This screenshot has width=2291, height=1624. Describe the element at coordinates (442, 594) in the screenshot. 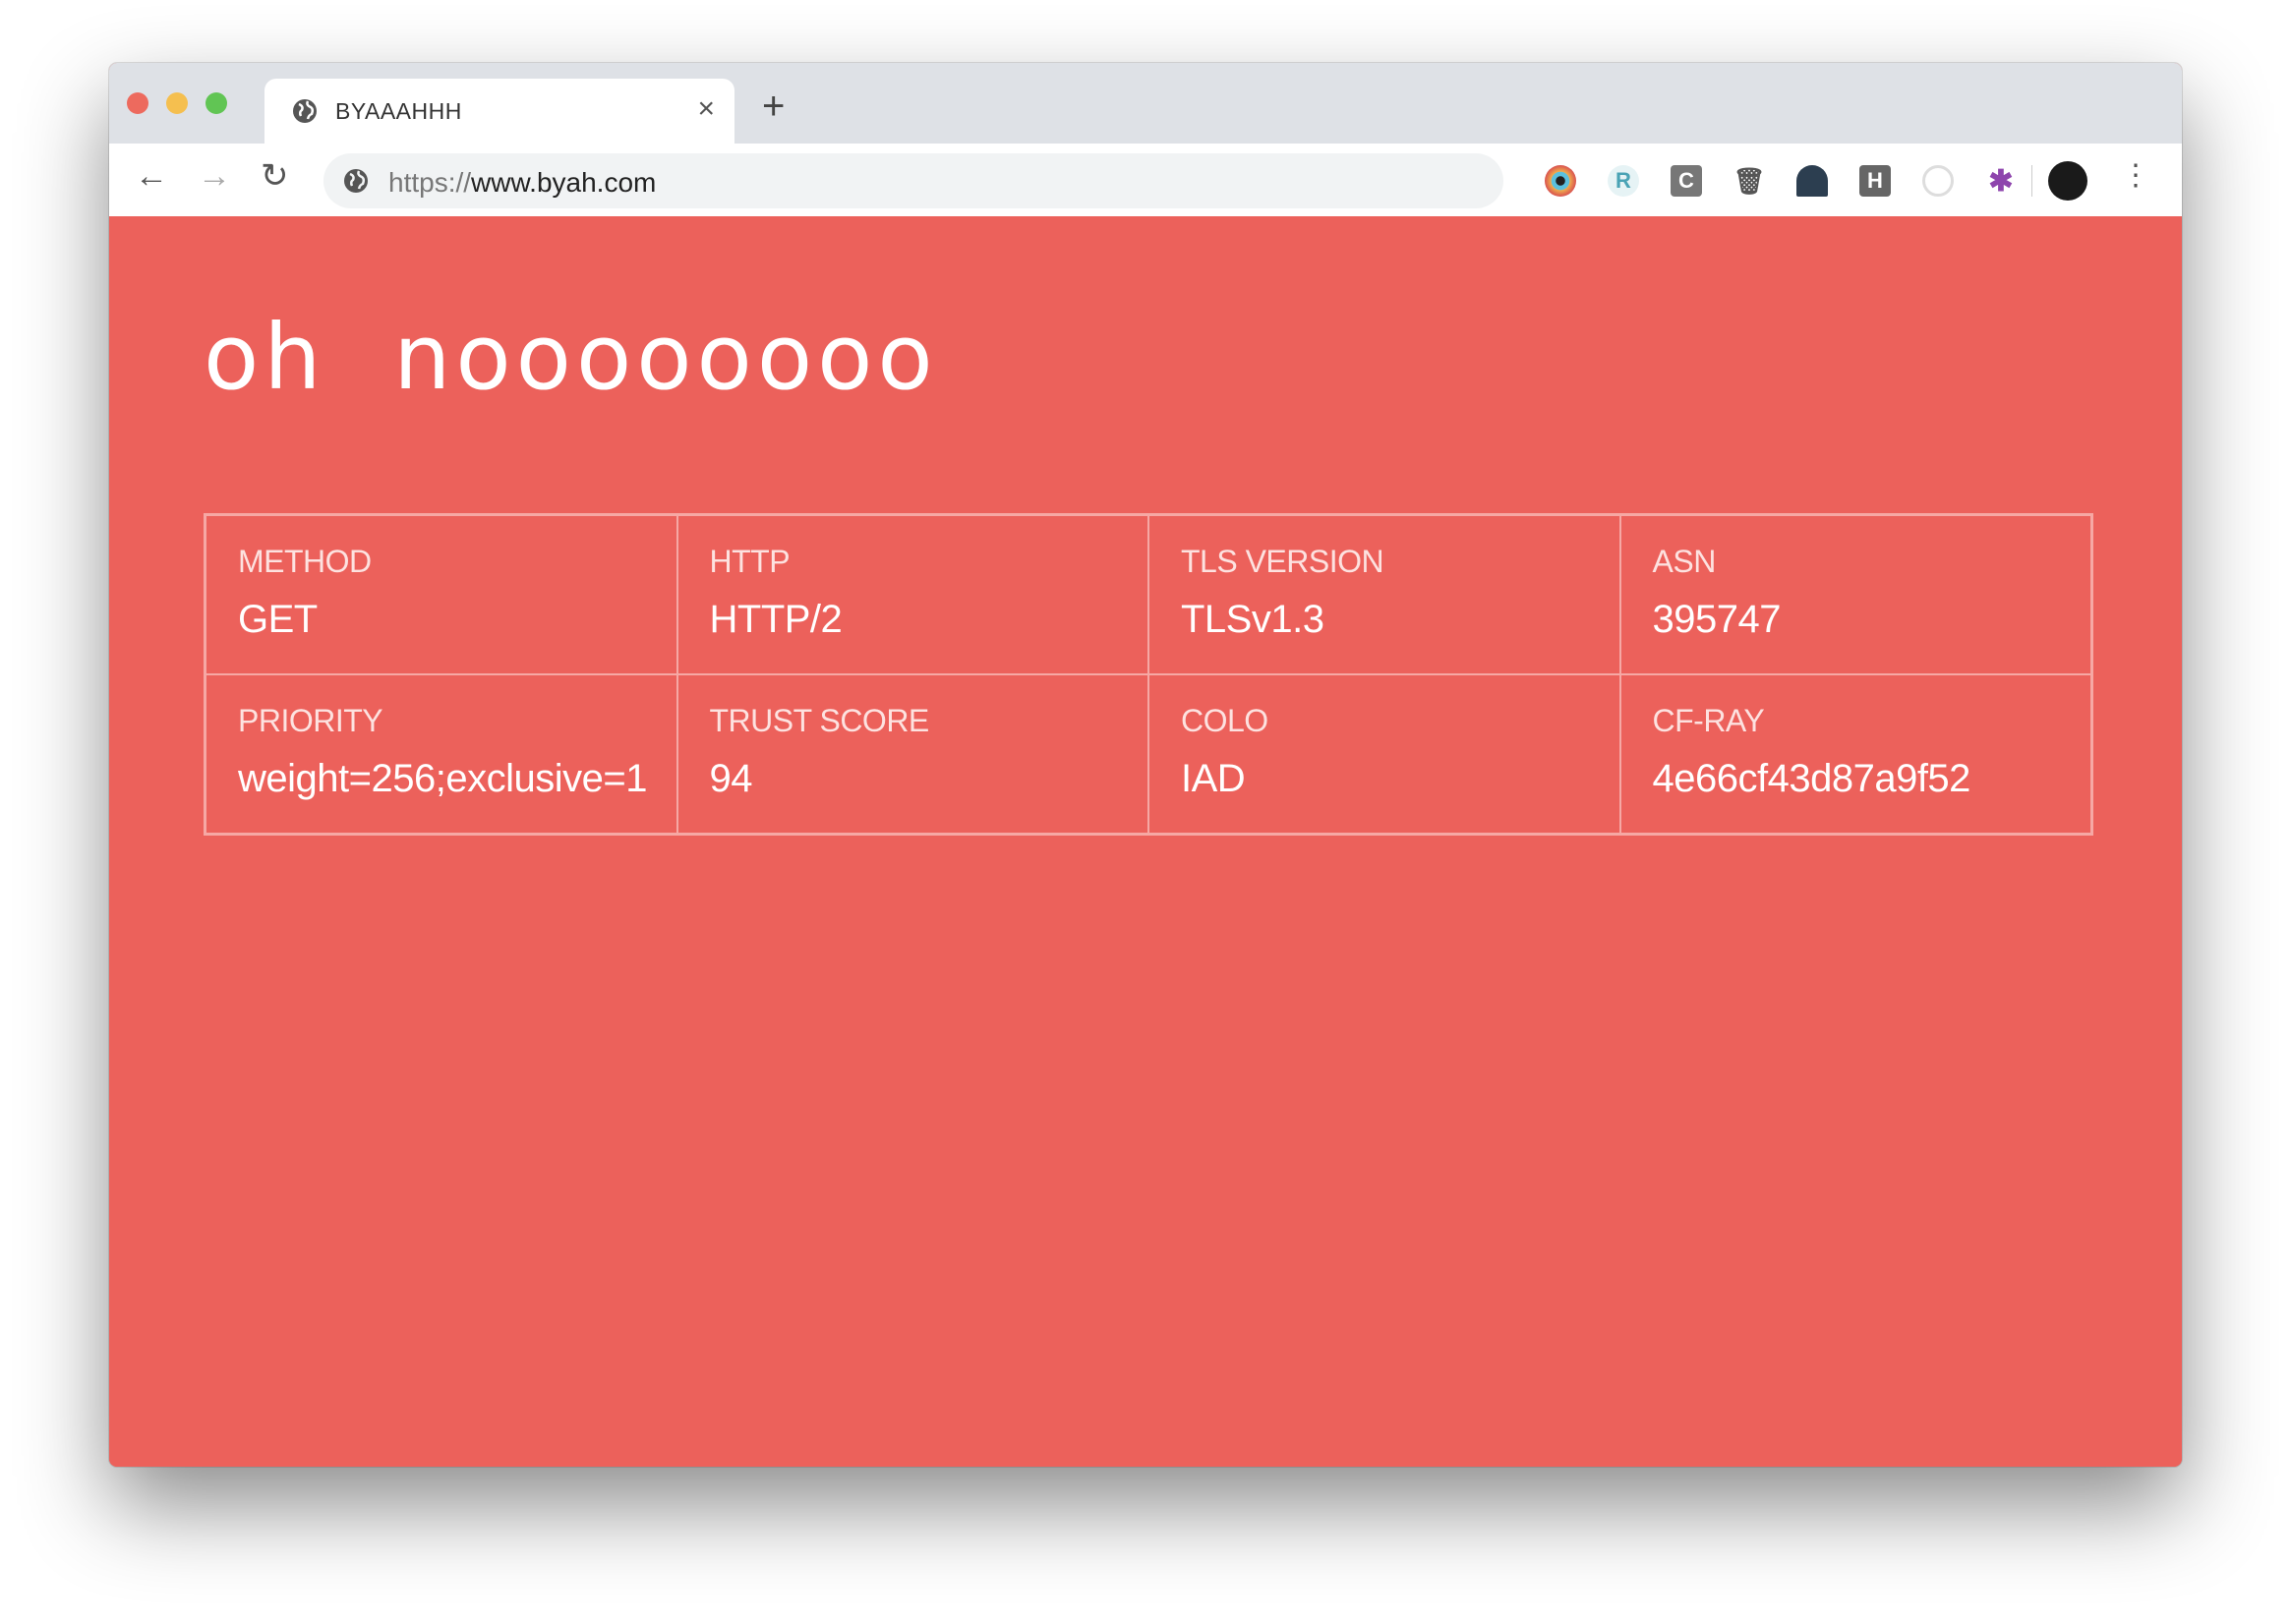

I see `cell-method: METHOD GET` at that location.